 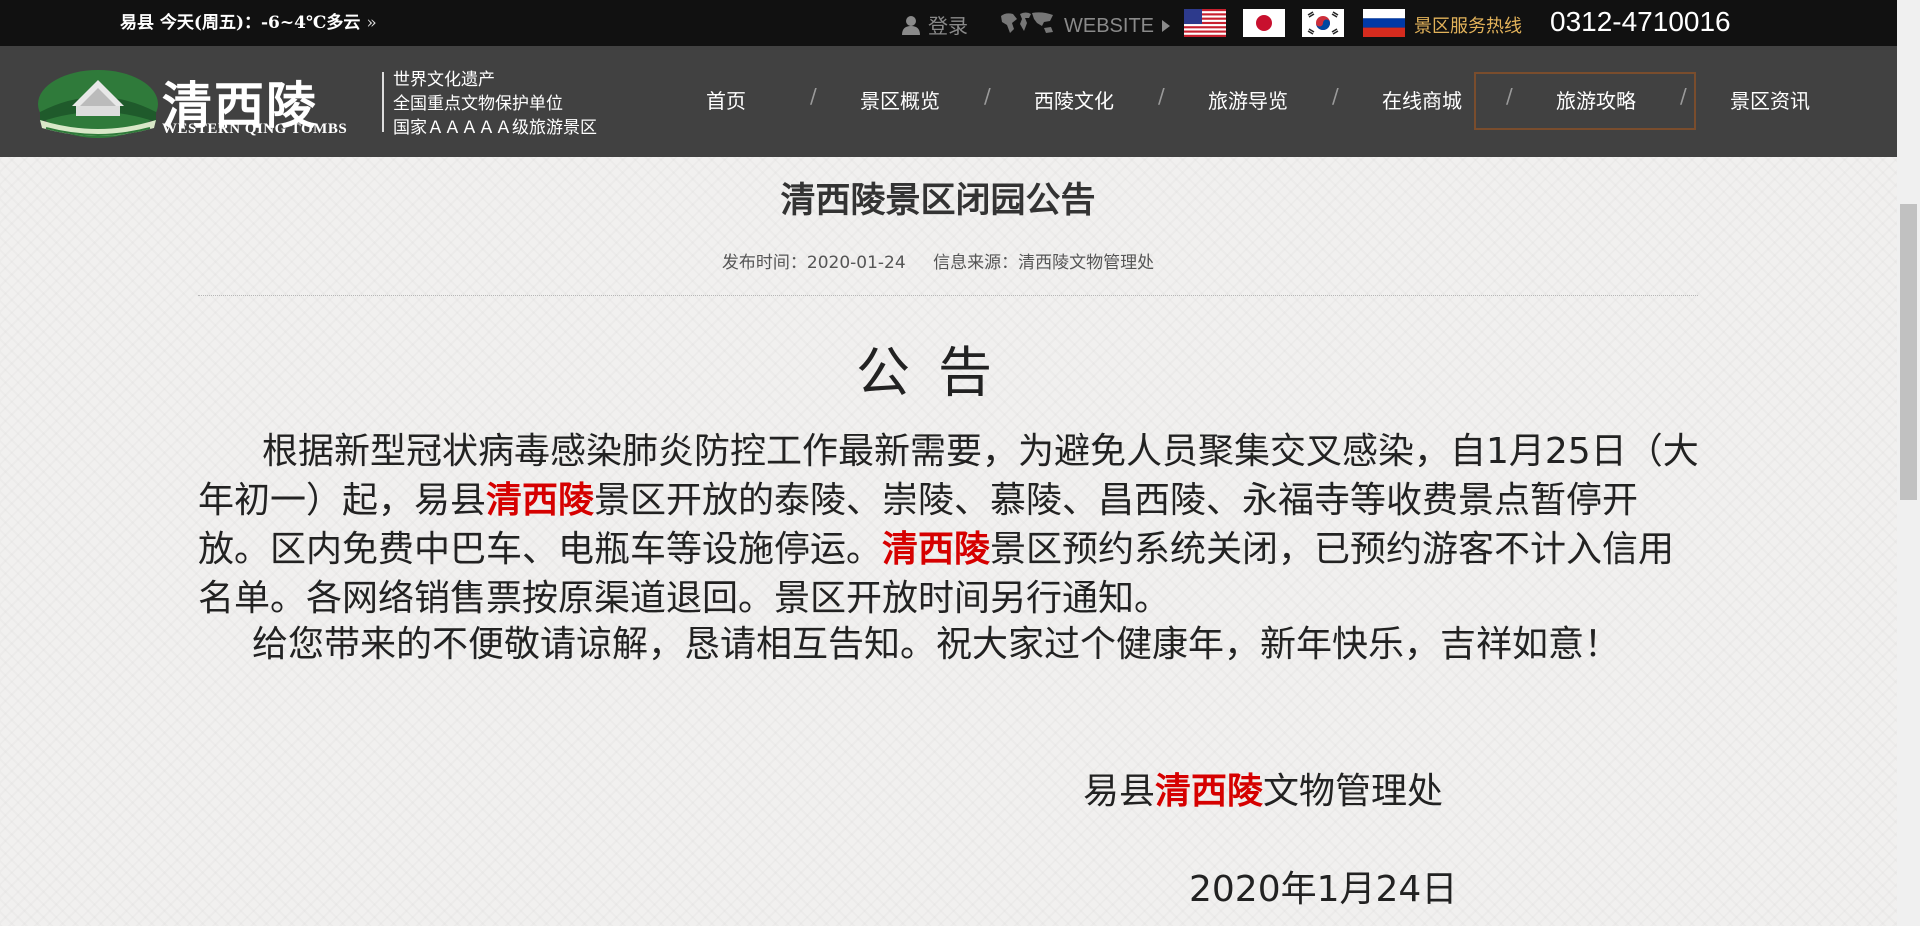 What do you see at coordinates (444, 80) in the screenshot?
I see `logo-title-line: 世界文化遗产` at bounding box center [444, 80].